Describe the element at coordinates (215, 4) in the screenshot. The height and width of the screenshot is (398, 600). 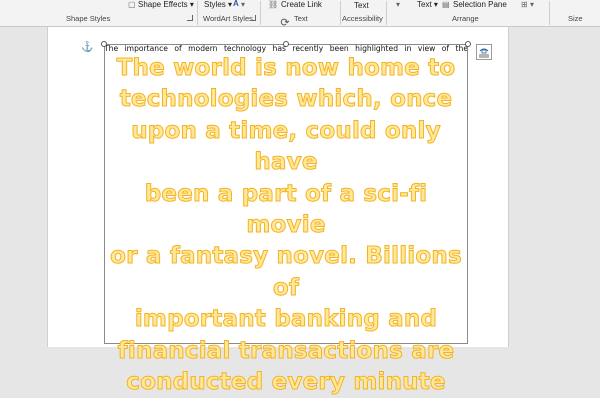
I see `styles-label: Styles` at that location.